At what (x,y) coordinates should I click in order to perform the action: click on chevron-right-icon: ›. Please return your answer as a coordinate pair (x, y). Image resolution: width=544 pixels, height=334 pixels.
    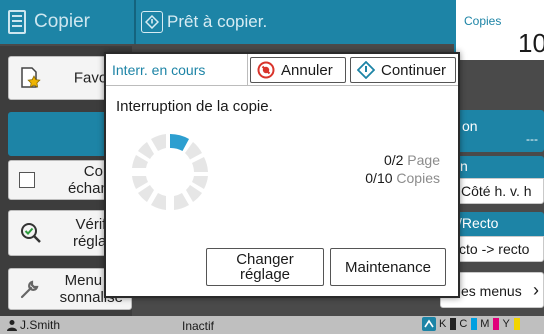
    Looking at the image, I should click on (536, 290).